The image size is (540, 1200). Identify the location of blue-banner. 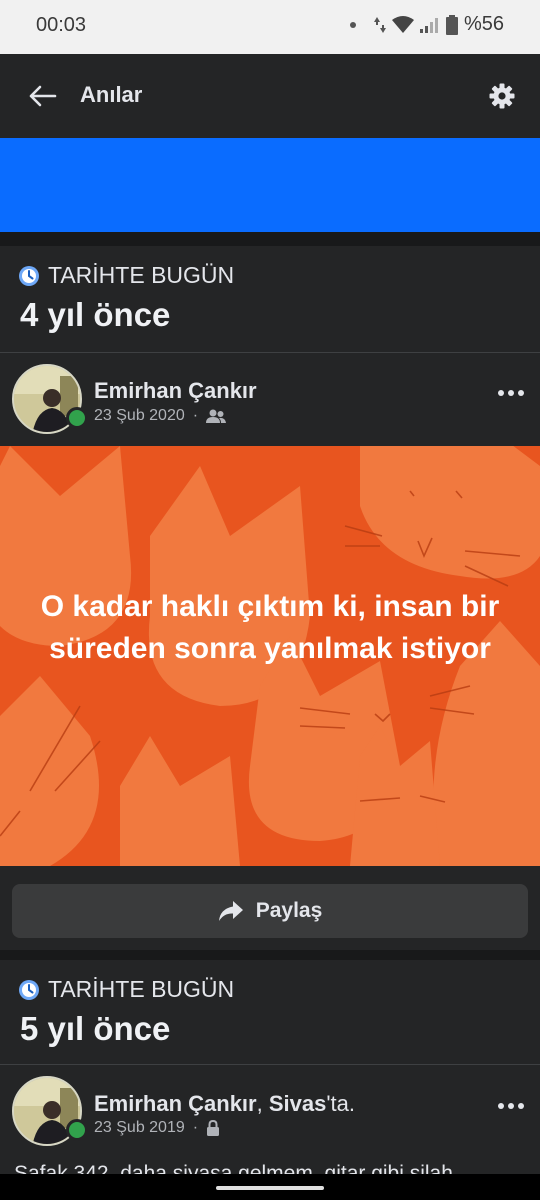
(270, 185).